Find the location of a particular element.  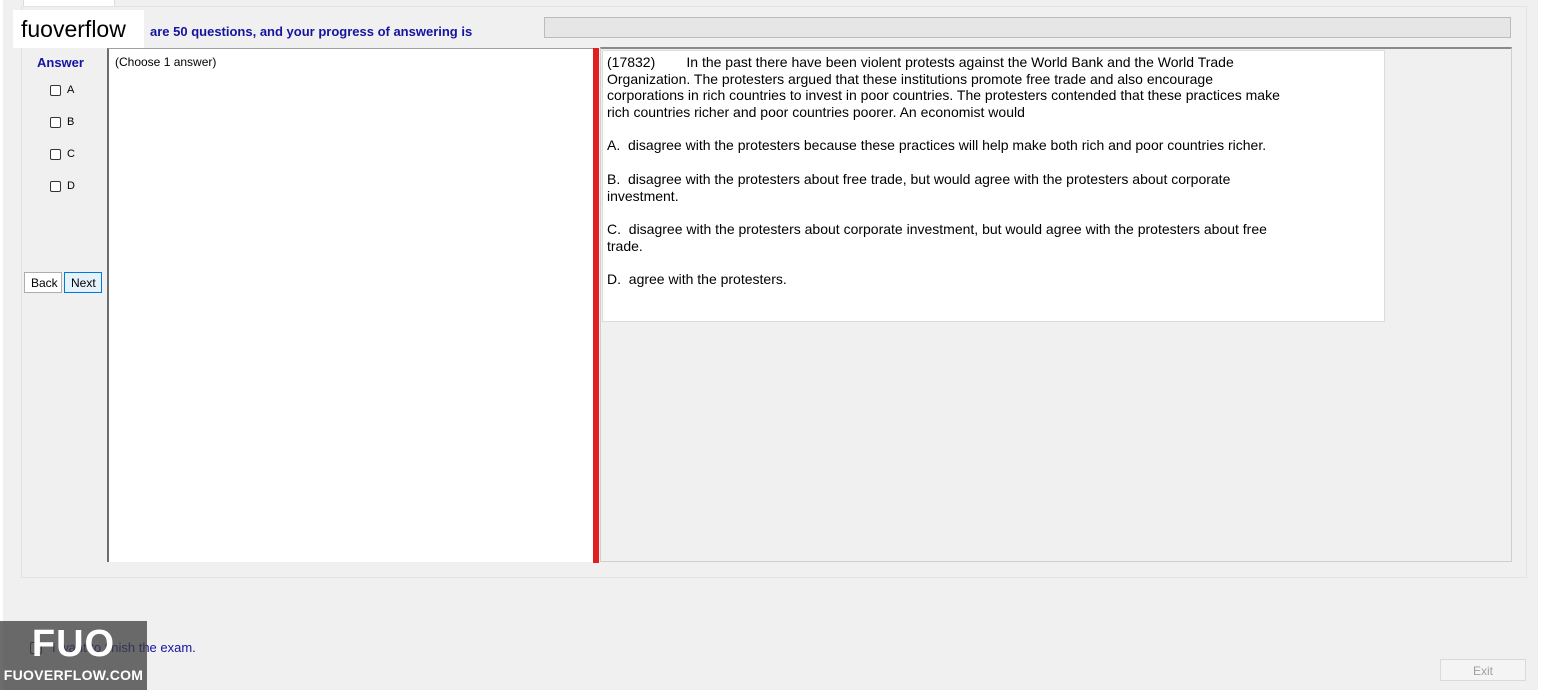

answer-checkbox-c is located at coordinates (55, 154).